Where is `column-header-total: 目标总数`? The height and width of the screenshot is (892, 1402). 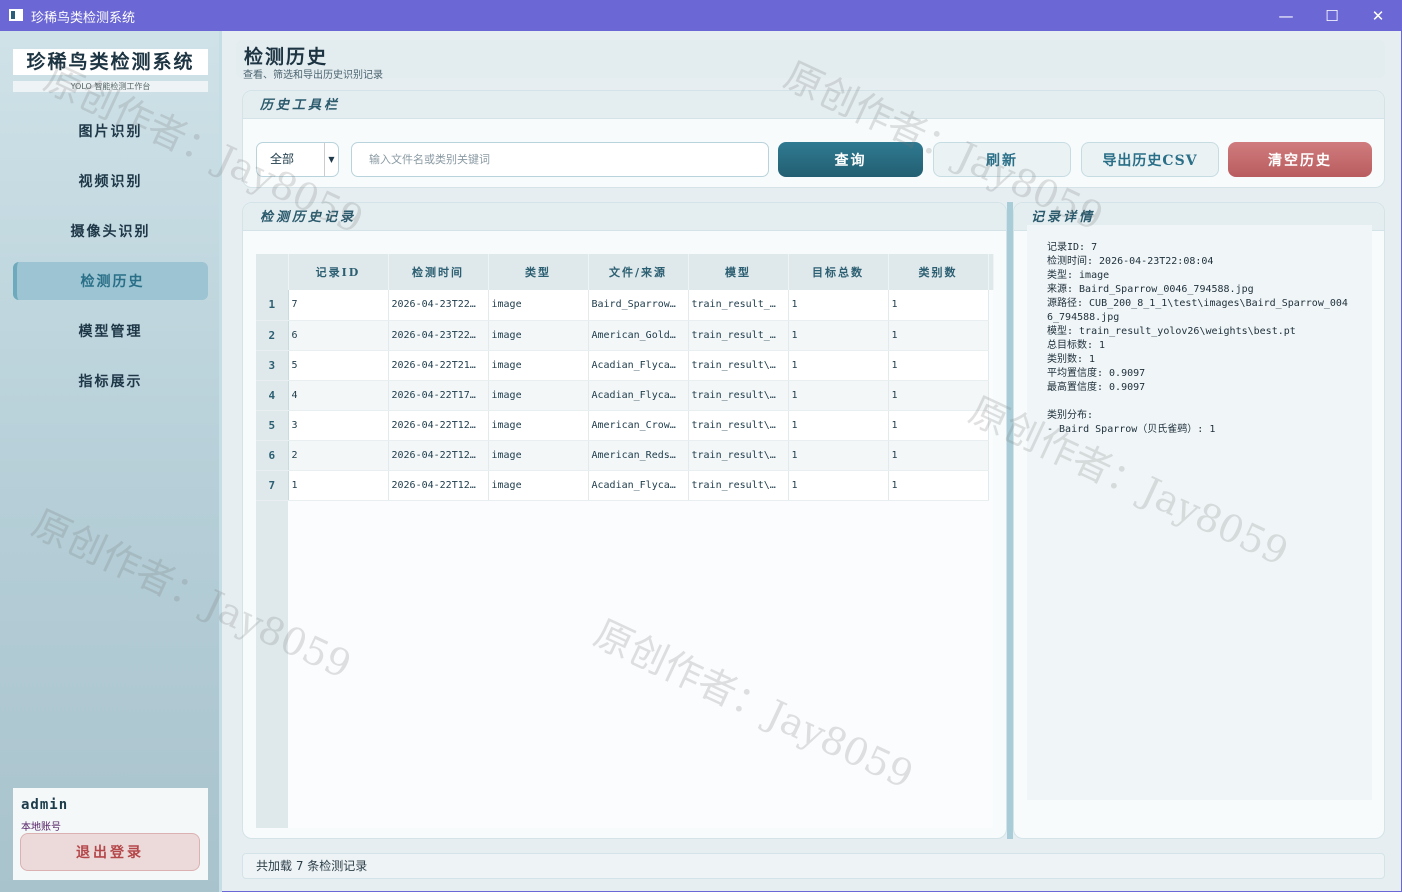 column-header-total: 目标总数 is located at coordinates (838, 272).